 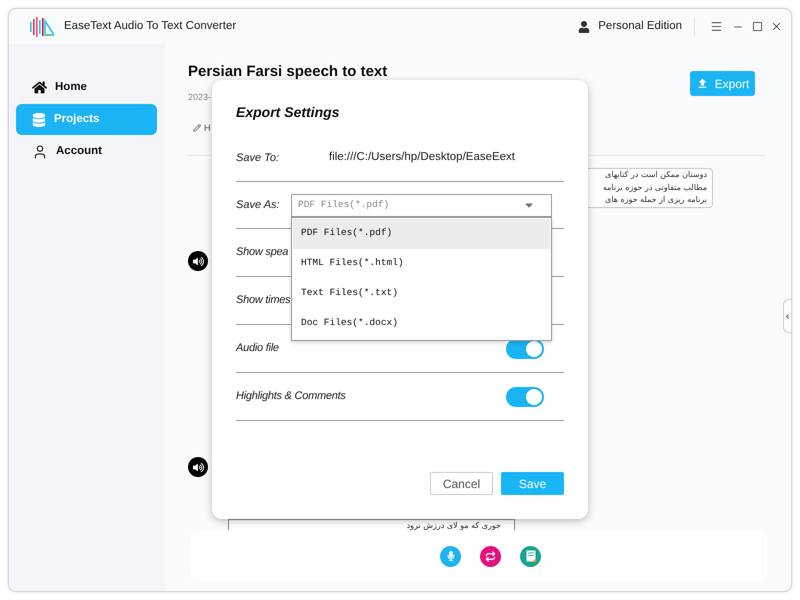 I want to click on field-label: Save As:, so click(x=258, y=205).